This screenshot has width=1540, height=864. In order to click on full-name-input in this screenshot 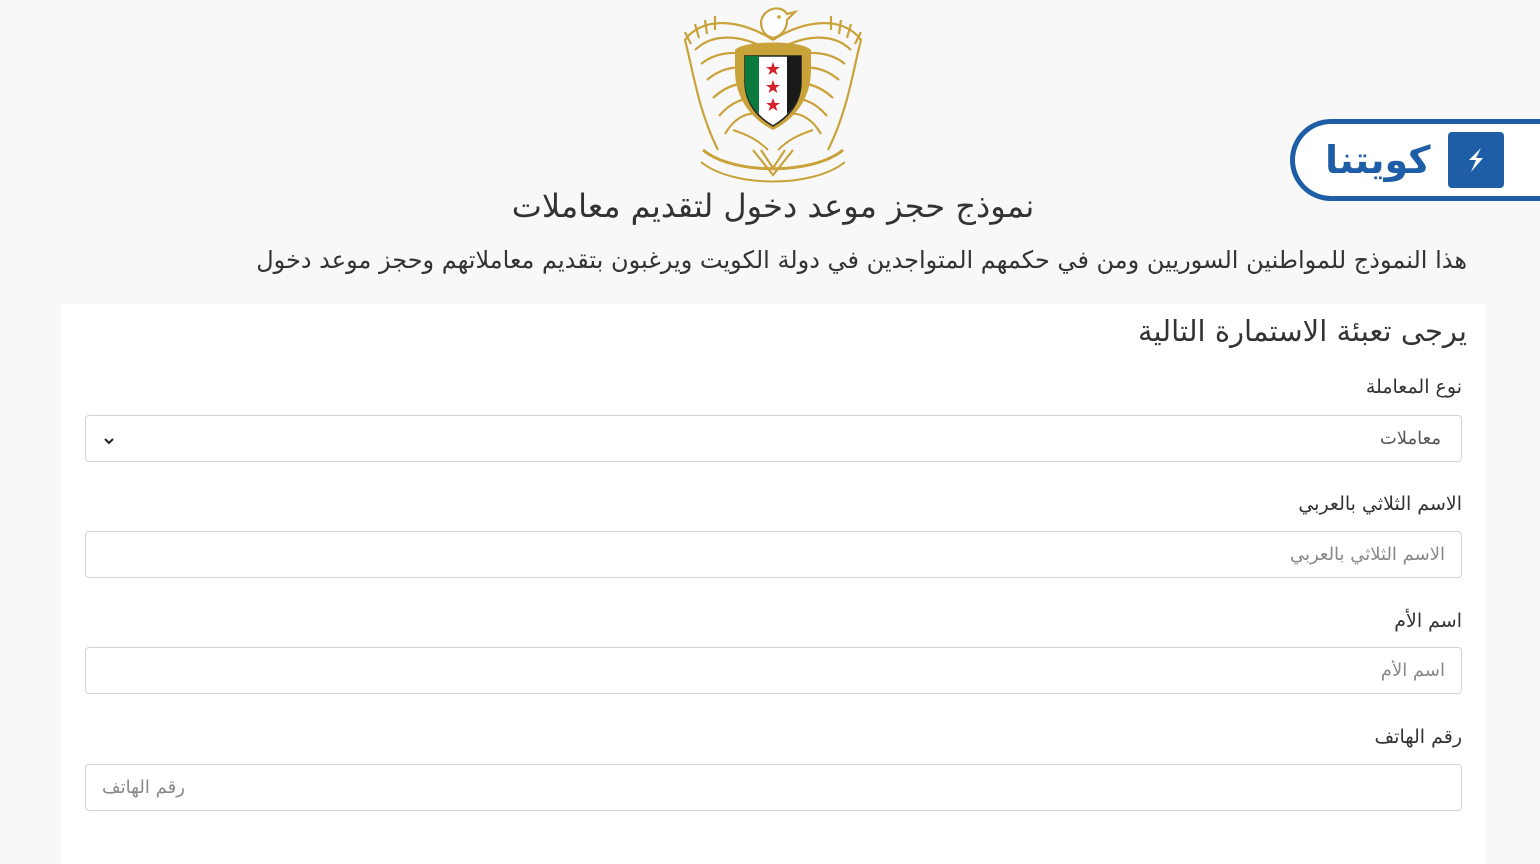, I will do `click(773, 554)`.